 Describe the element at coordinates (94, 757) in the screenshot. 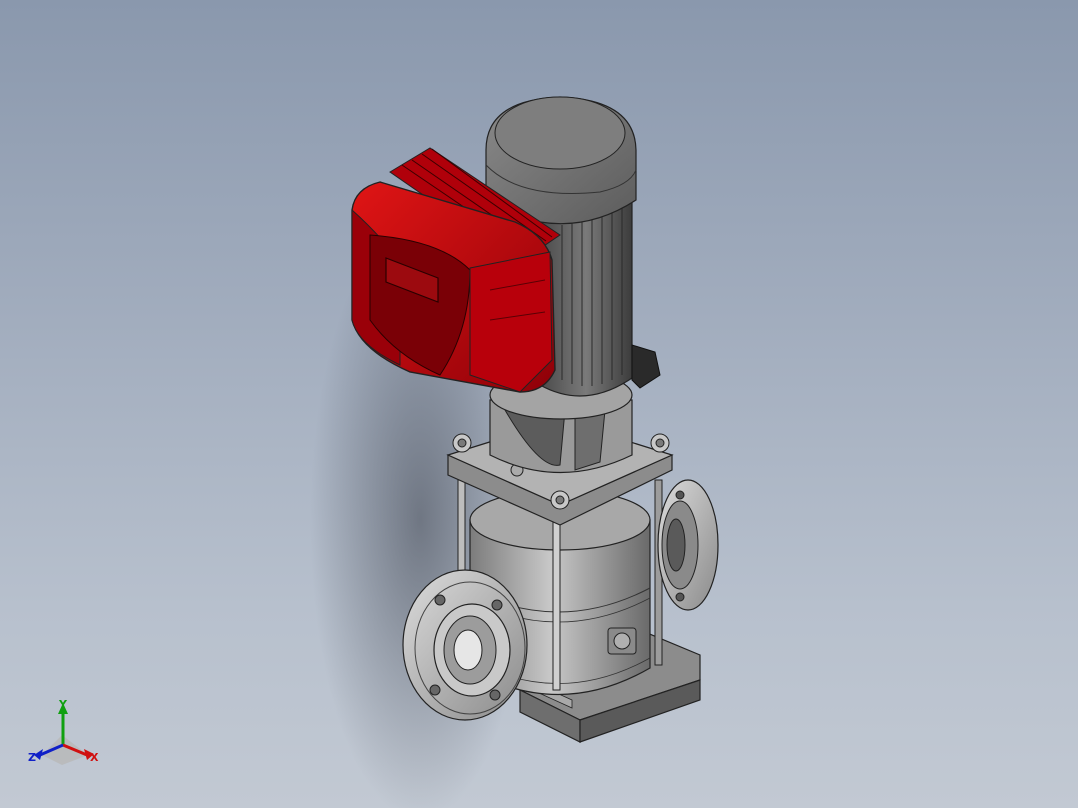

I see `x-axis-label: X` at that location.